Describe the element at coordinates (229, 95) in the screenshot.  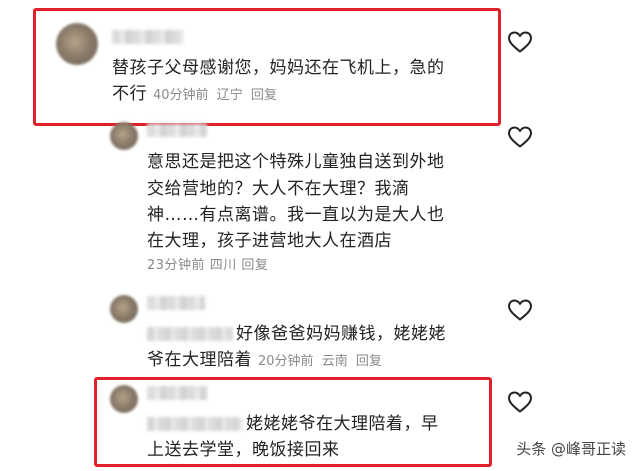
I see `comment-location: 辽宁` at that location.